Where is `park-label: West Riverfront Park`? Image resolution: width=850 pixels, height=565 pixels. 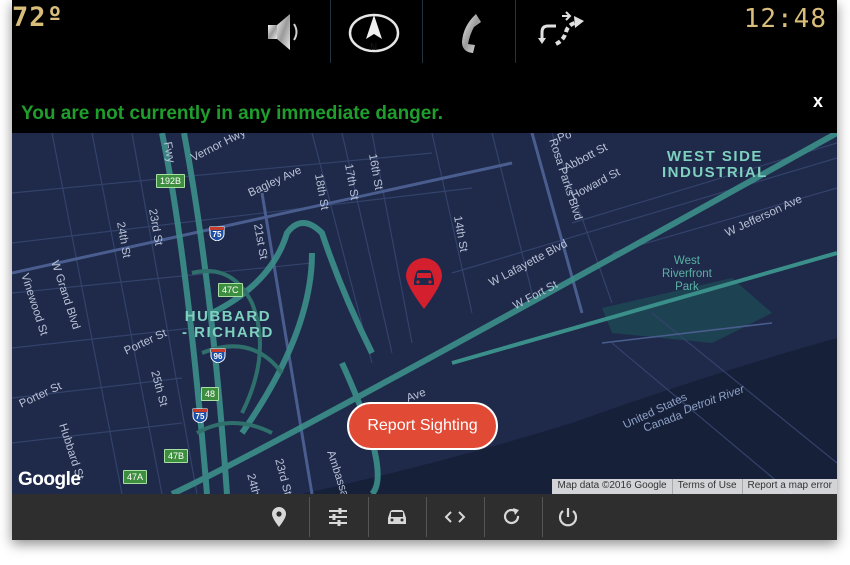 park-label: West Riverfront Park is located at coordinates (687, 274).